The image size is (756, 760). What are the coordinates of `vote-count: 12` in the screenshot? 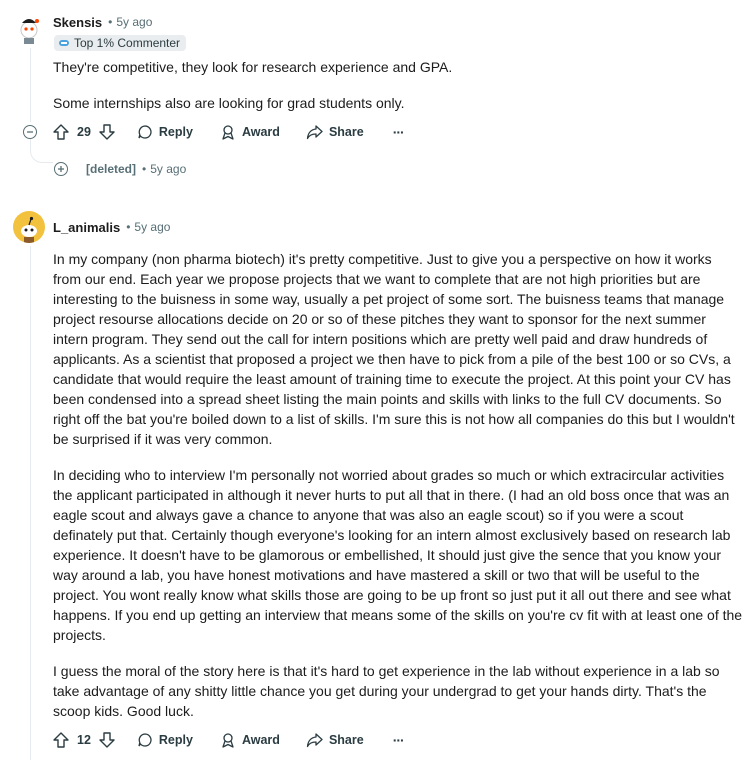 It's located at (84, 740).